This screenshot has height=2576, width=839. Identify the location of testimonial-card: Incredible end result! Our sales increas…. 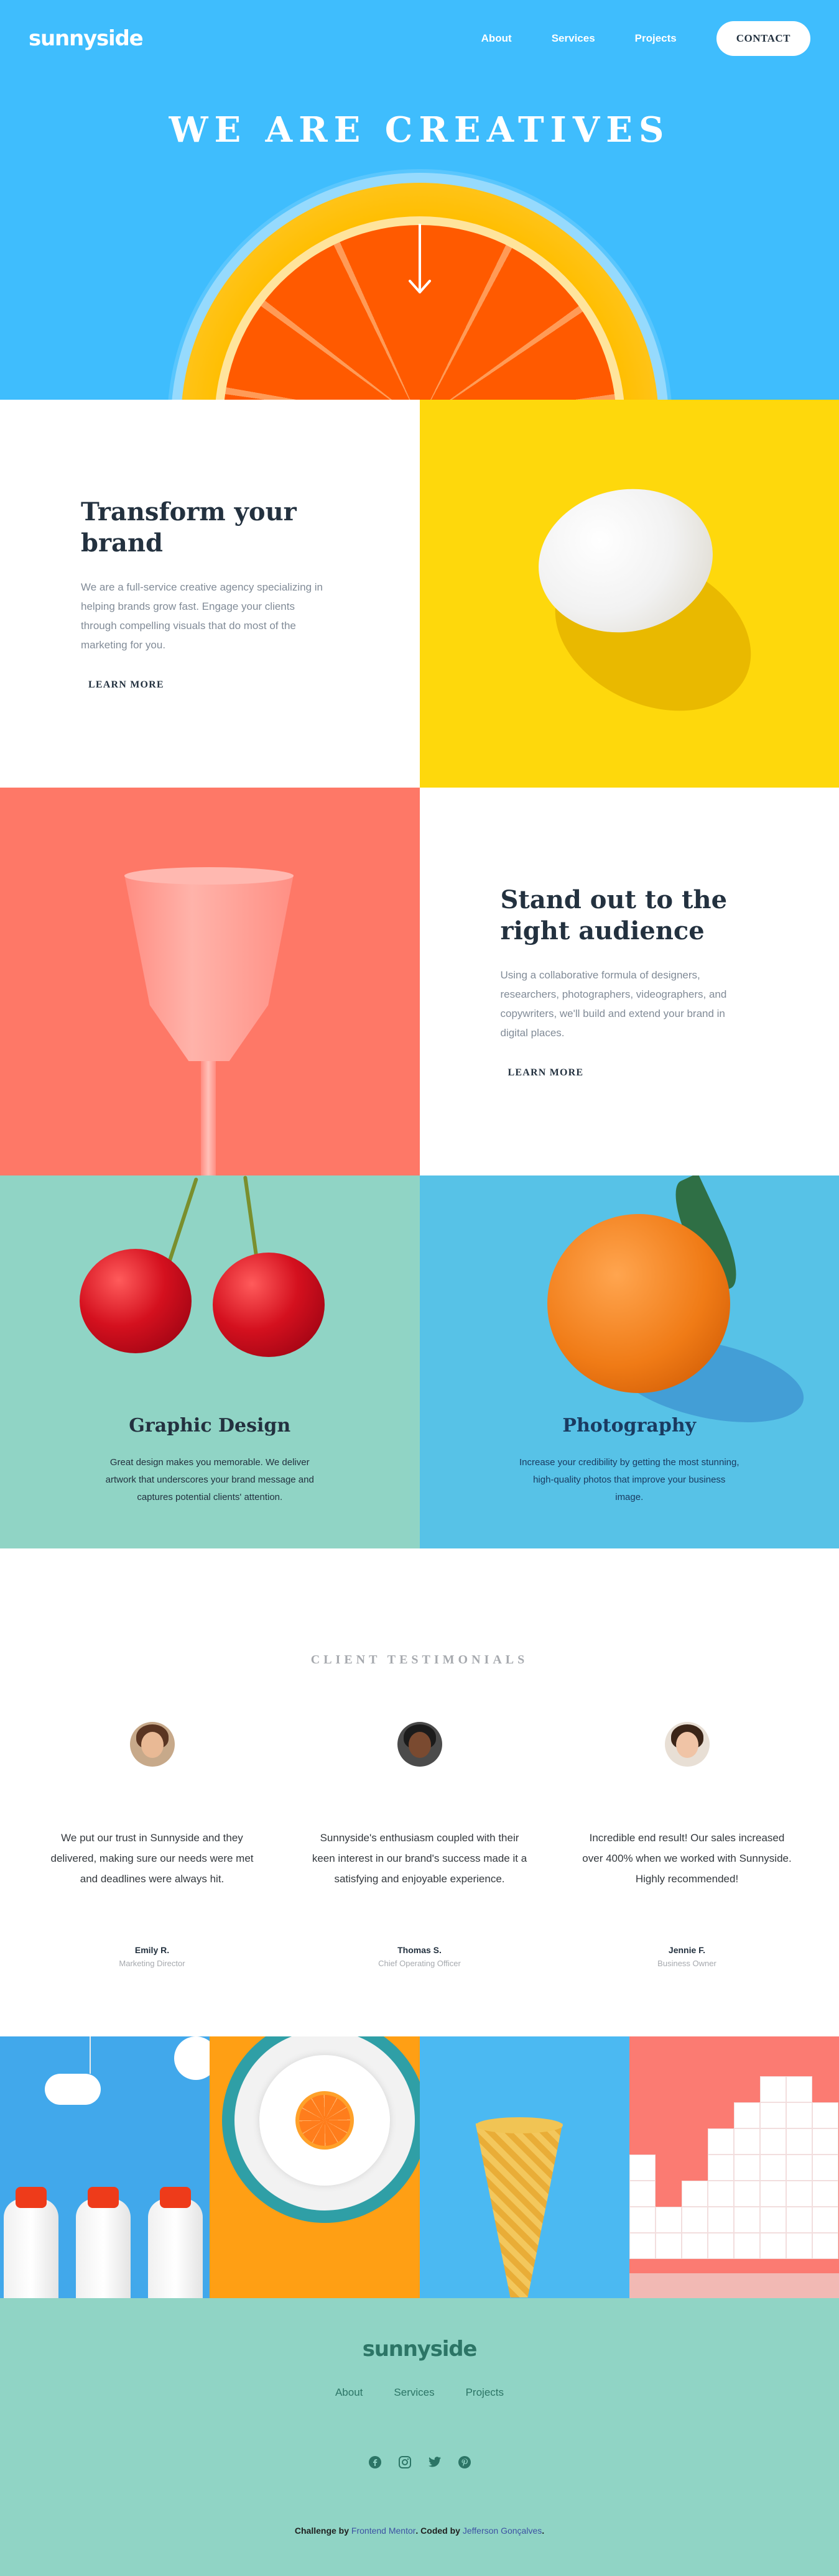
(687, 1845).